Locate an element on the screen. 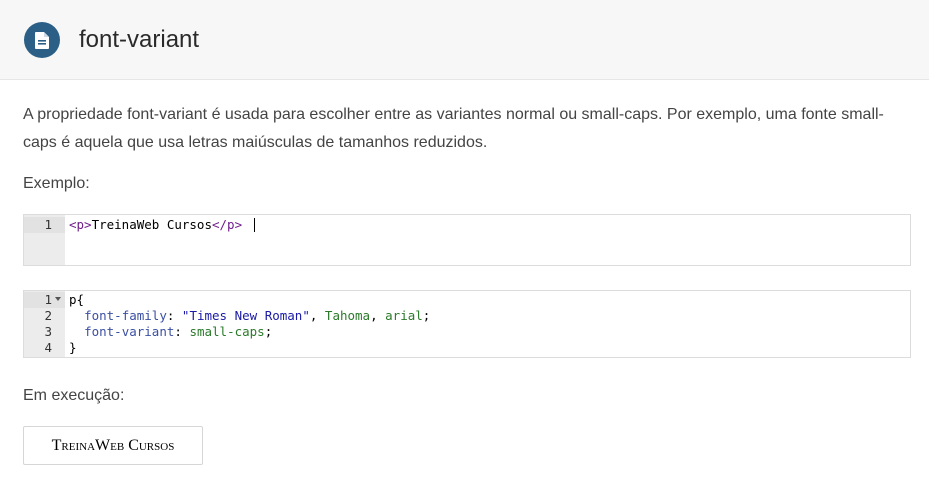  document-icon is located at coordinates (42, 40).